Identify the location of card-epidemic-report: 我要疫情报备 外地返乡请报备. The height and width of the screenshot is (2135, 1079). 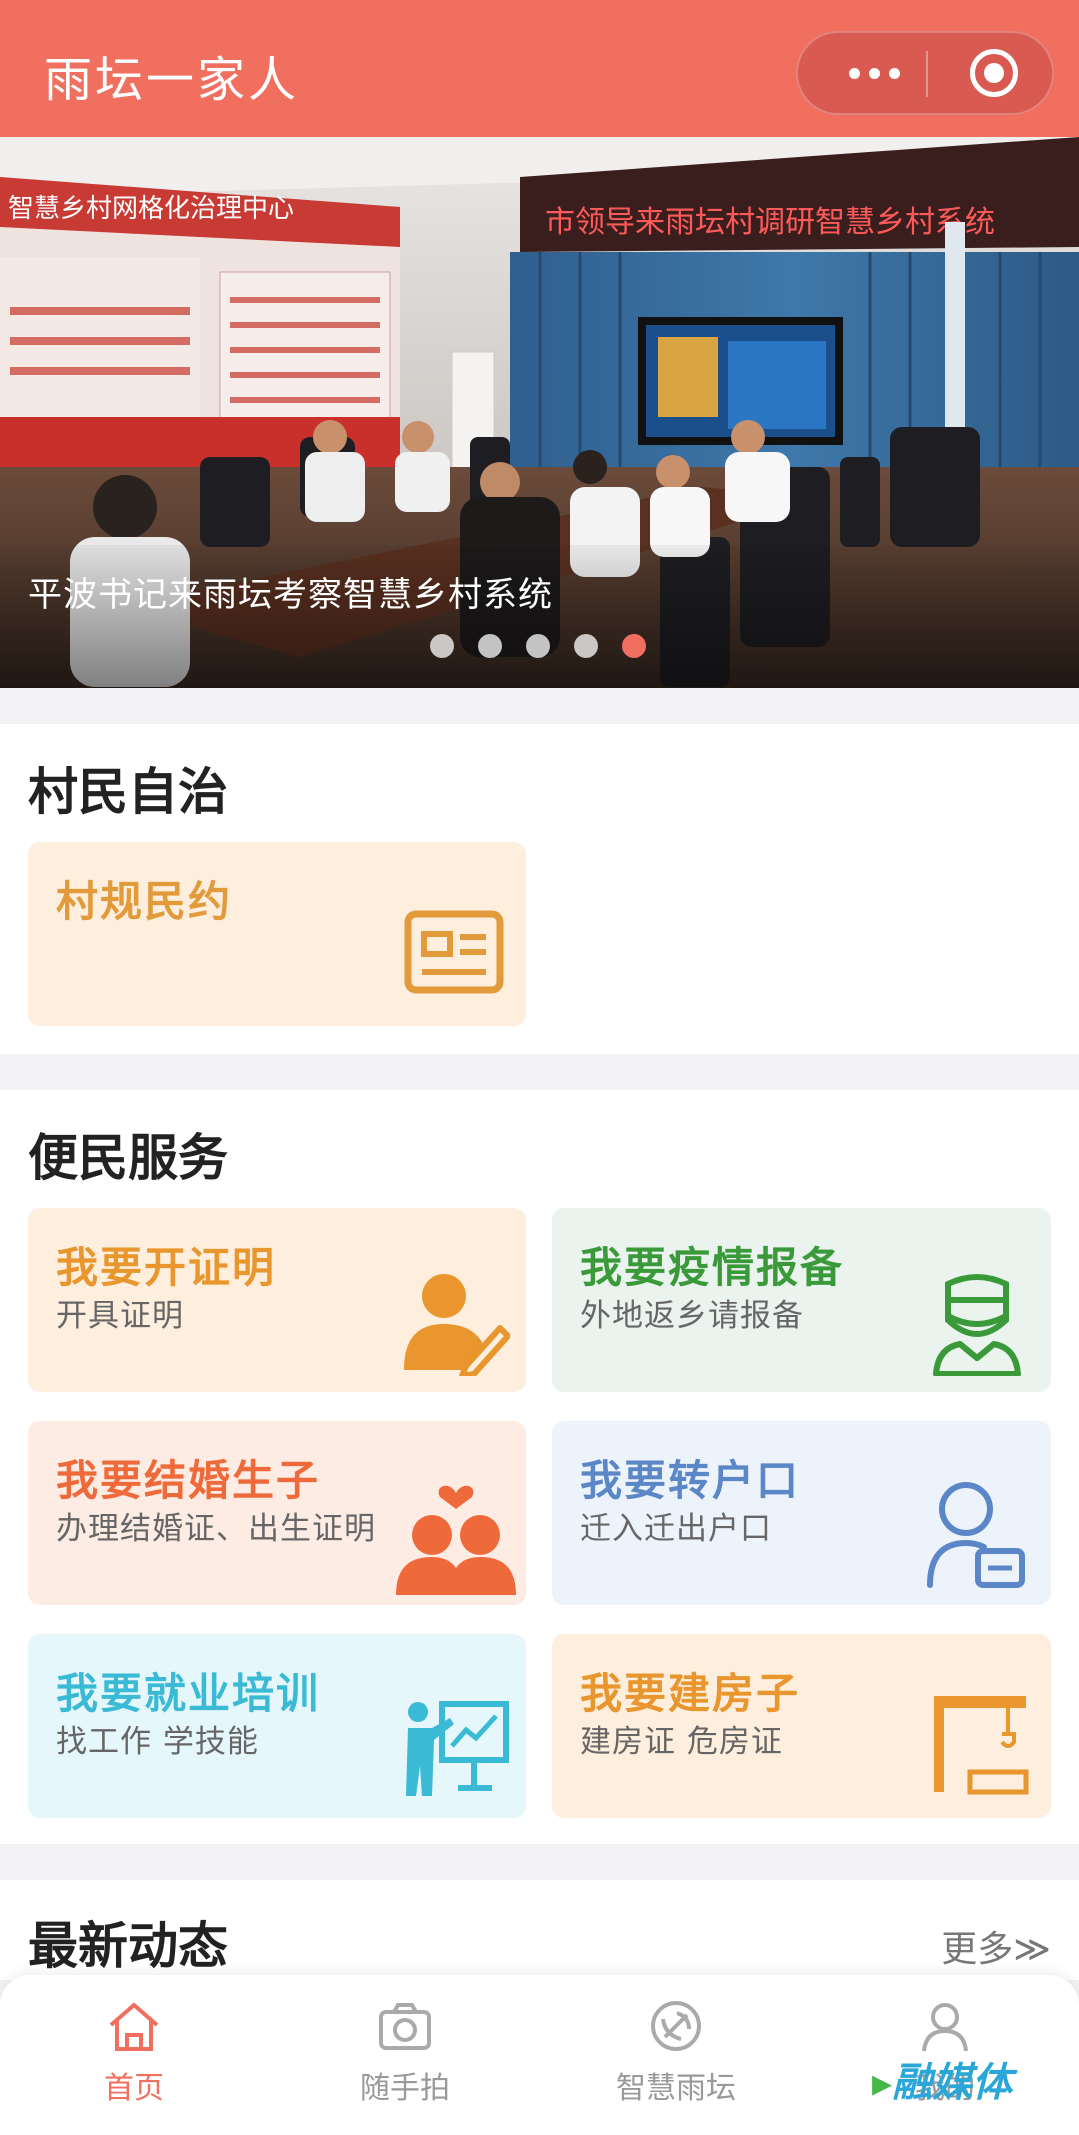
(801, 1300).